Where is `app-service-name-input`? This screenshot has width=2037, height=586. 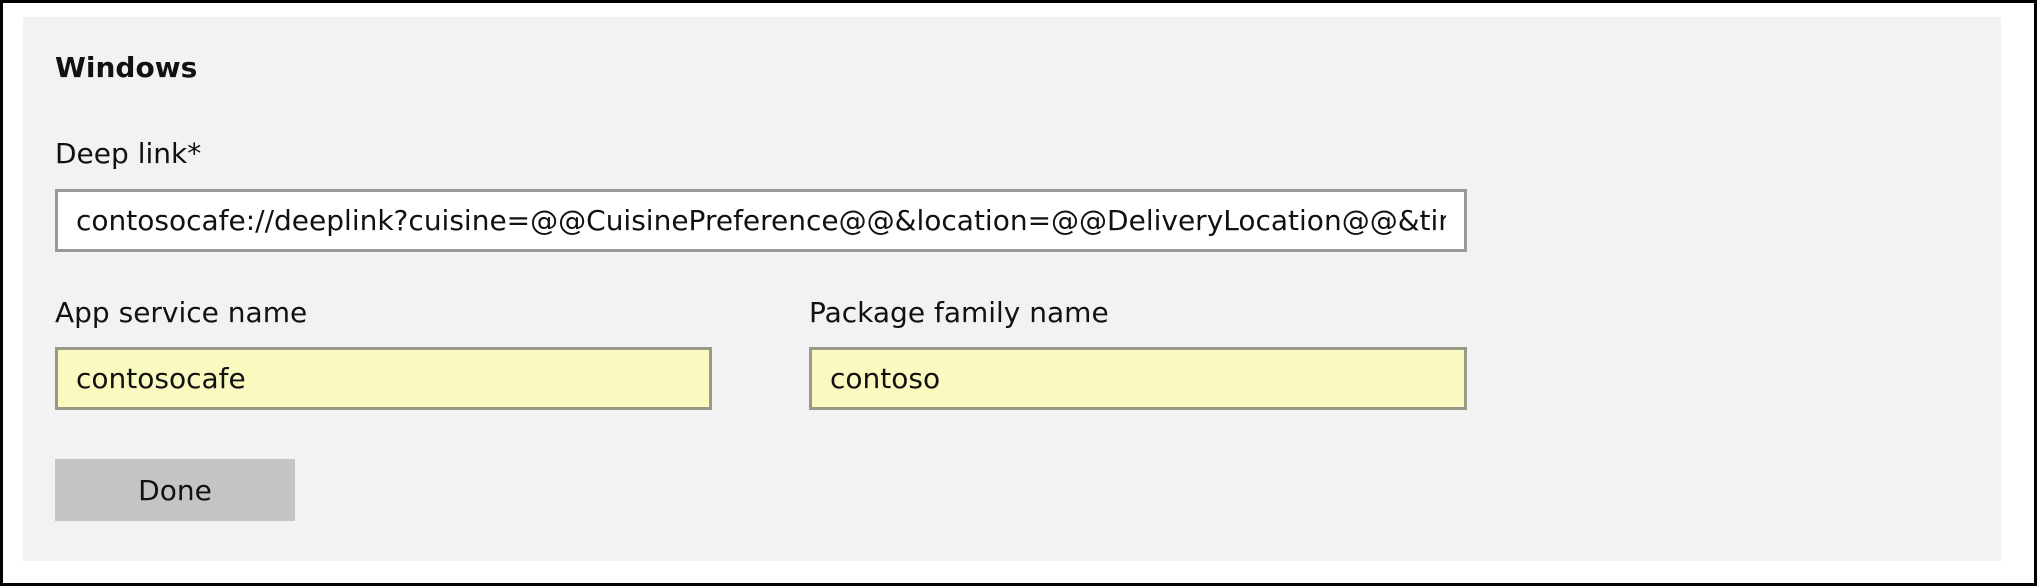 app-service-name-input is located at coordinates (383, 378).